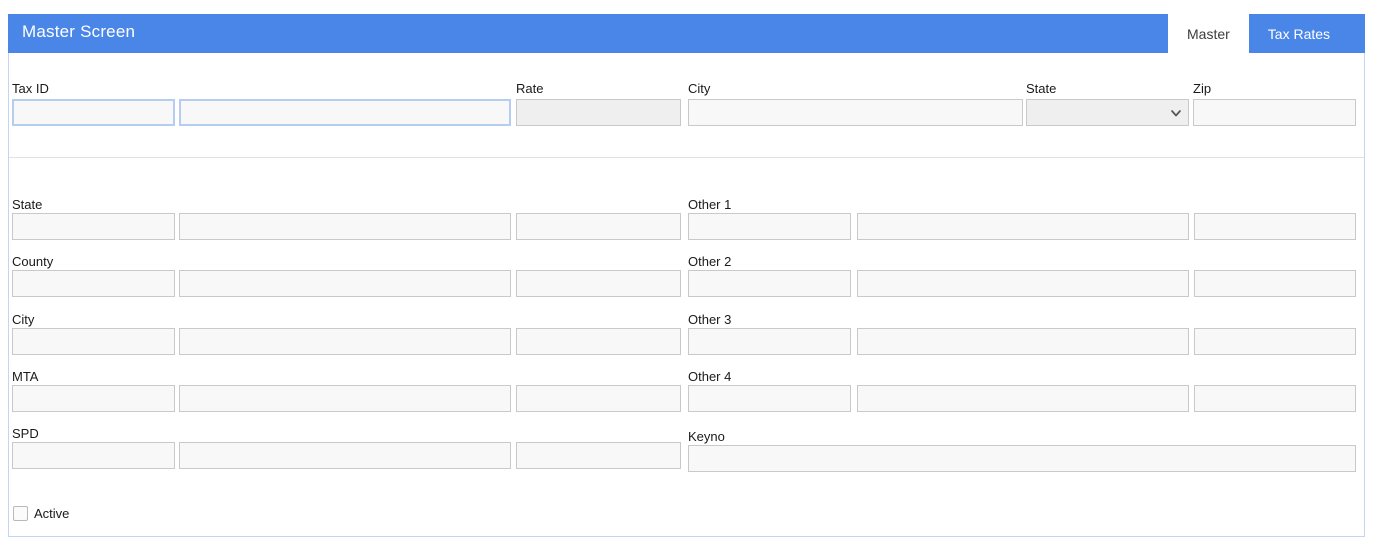  Describe the element at coordinates (20, 513) in the screenshot. I see `active-checkbox` at that location.